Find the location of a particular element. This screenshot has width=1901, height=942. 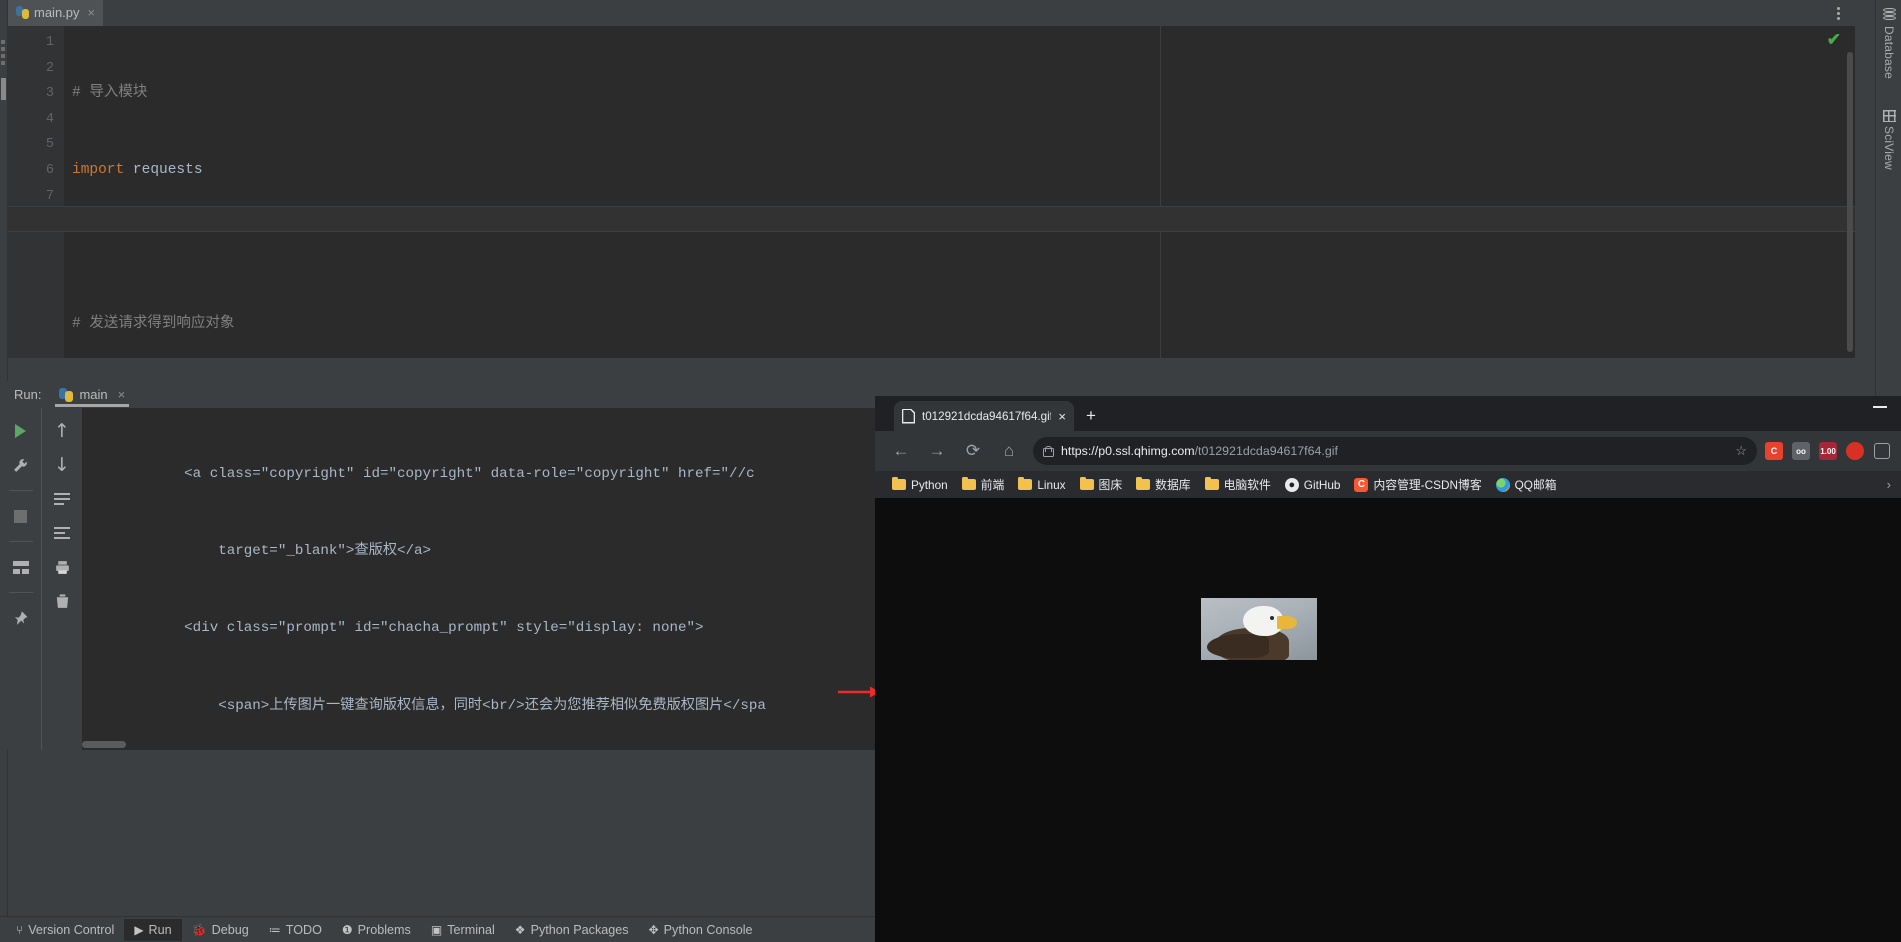

code-line: # 导入模块 is located at coordinates (963, 94).